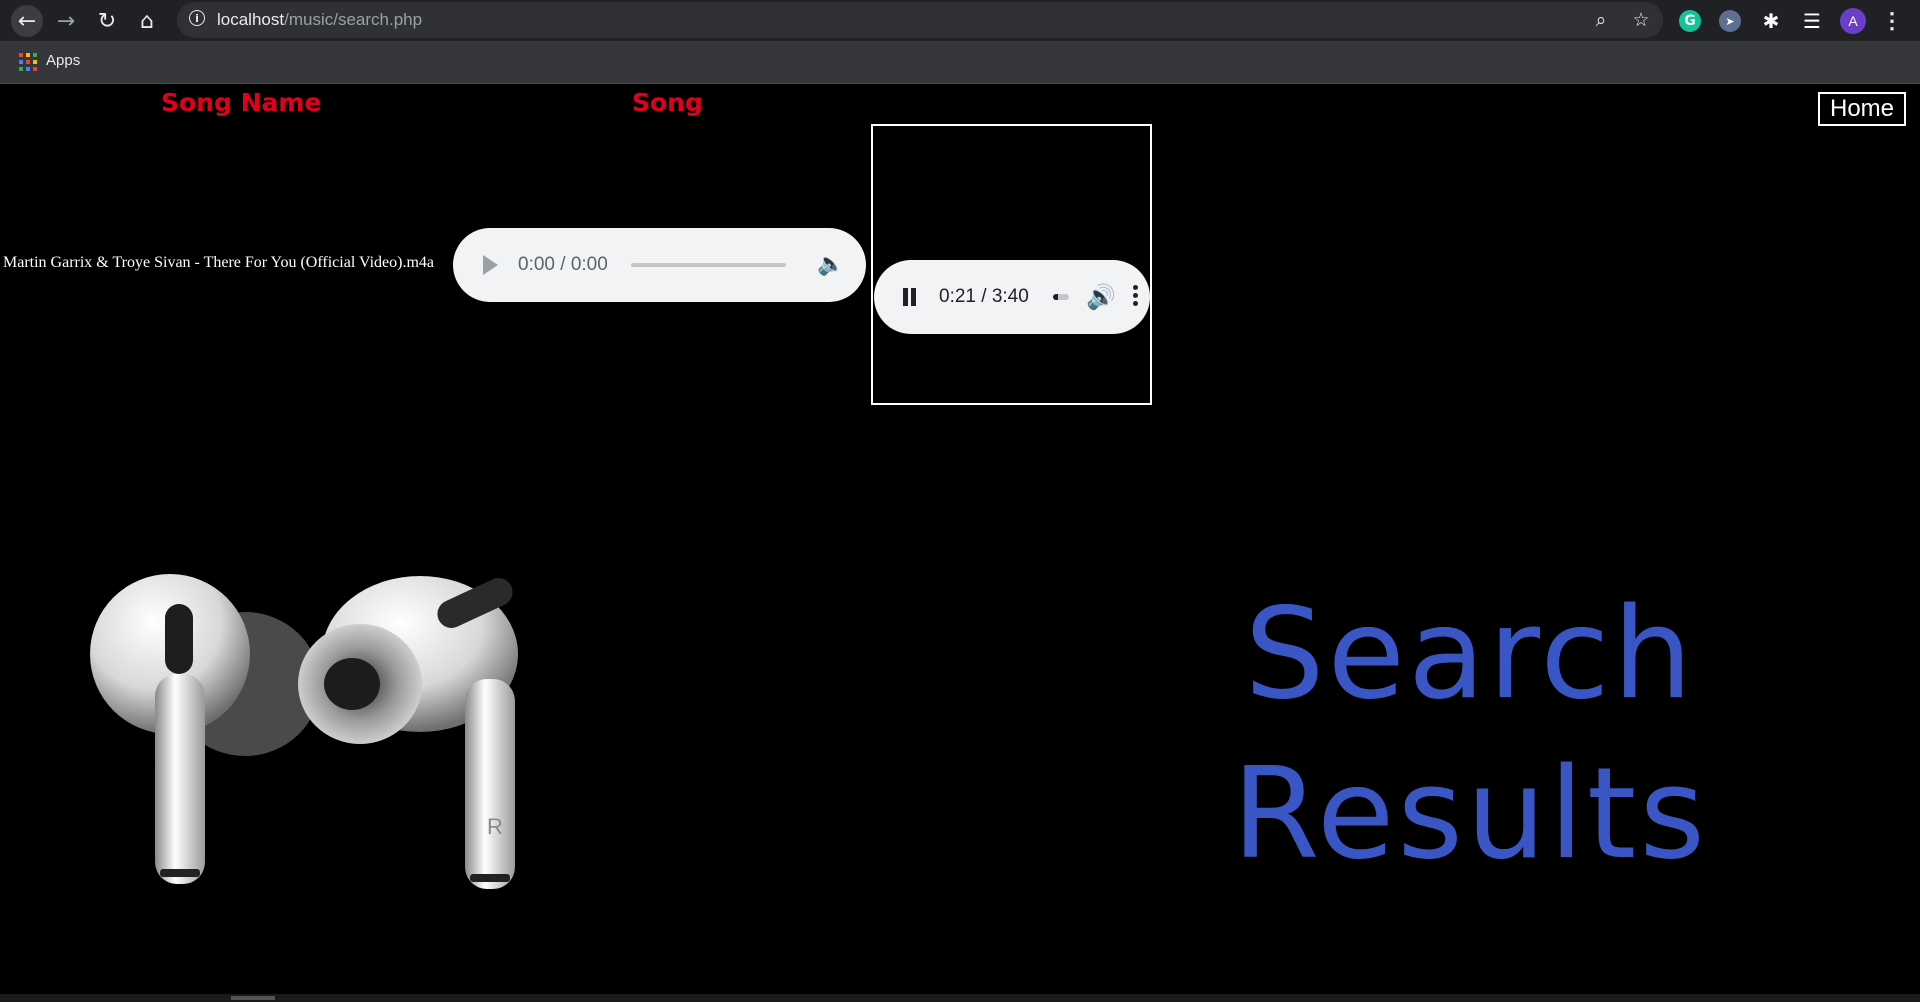 The width and height of the screenshot is (1920, 1002). Describe the element at coordinates (1730, 21) in the screenshot. I see `cursor-icon: ➤` at that location.